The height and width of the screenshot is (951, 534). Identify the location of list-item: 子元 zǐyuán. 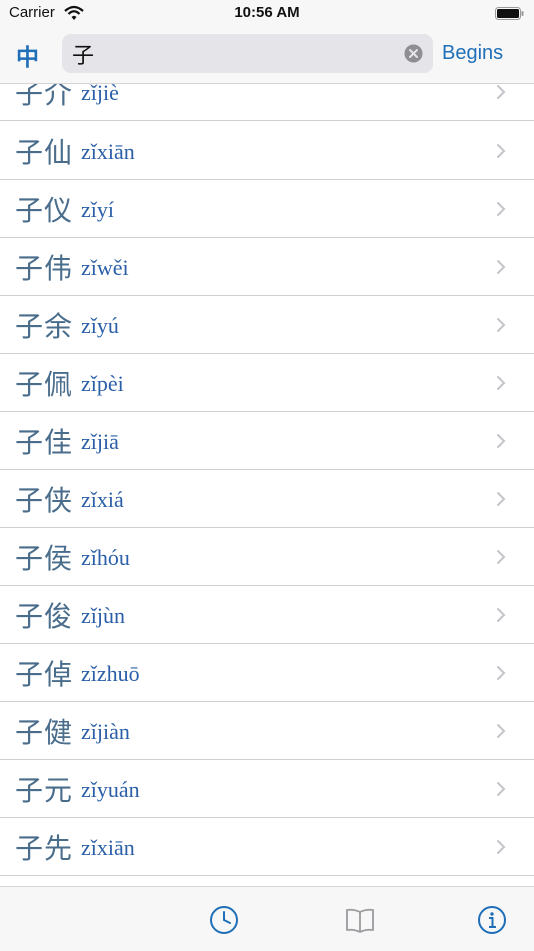
(267, 788).